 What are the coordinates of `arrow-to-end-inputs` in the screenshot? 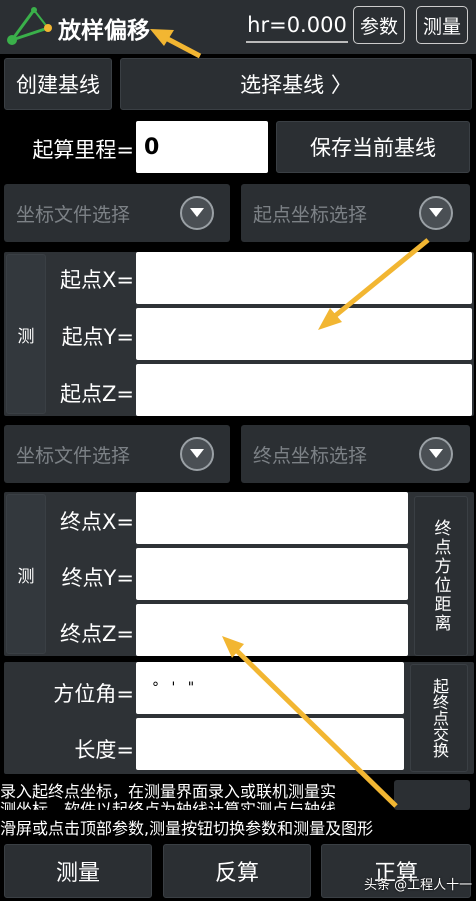 It's located at (310, 722).